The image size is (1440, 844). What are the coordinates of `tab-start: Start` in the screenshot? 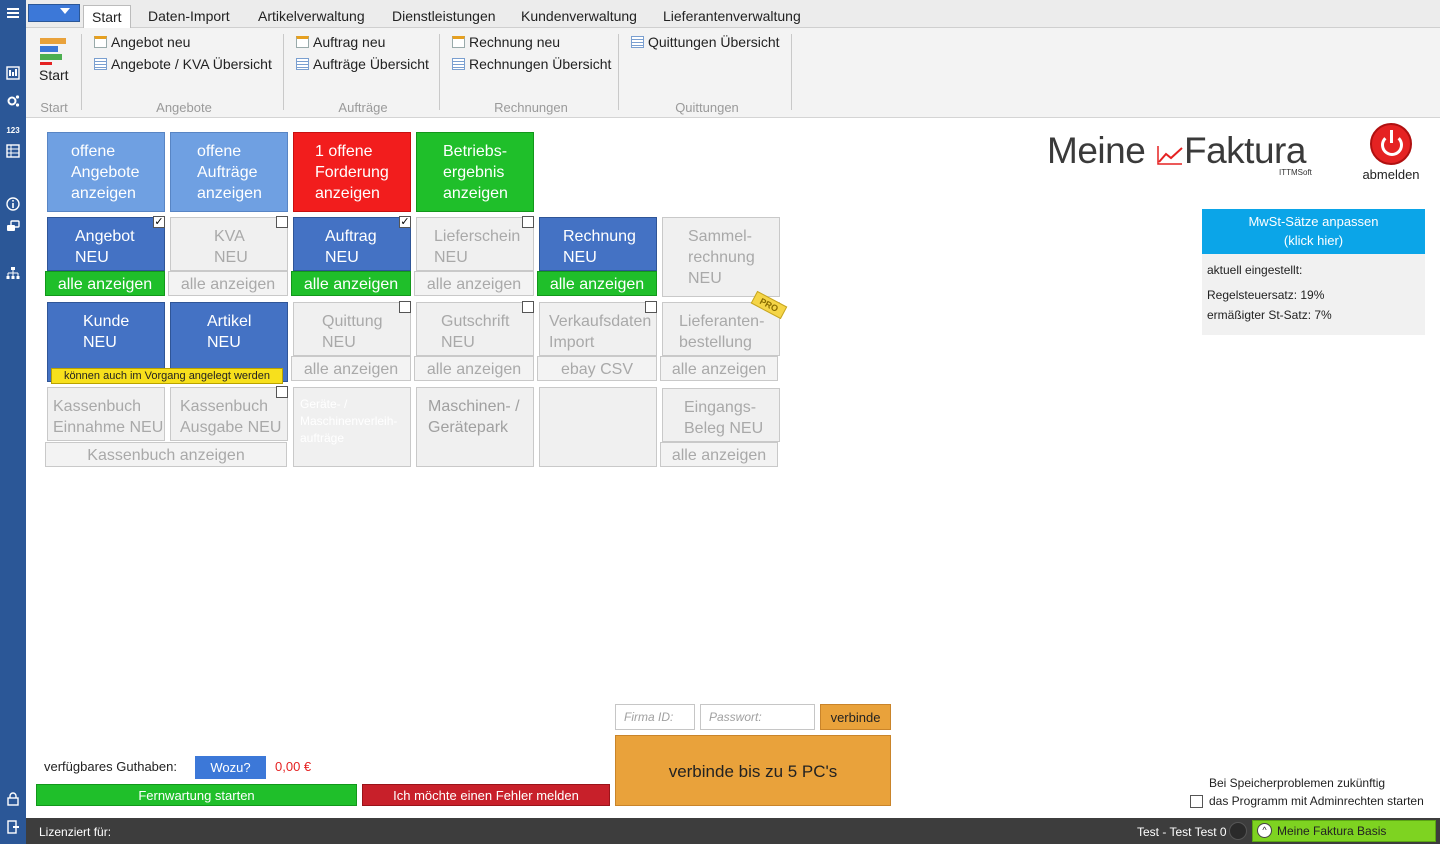 It's located at (107, 16).